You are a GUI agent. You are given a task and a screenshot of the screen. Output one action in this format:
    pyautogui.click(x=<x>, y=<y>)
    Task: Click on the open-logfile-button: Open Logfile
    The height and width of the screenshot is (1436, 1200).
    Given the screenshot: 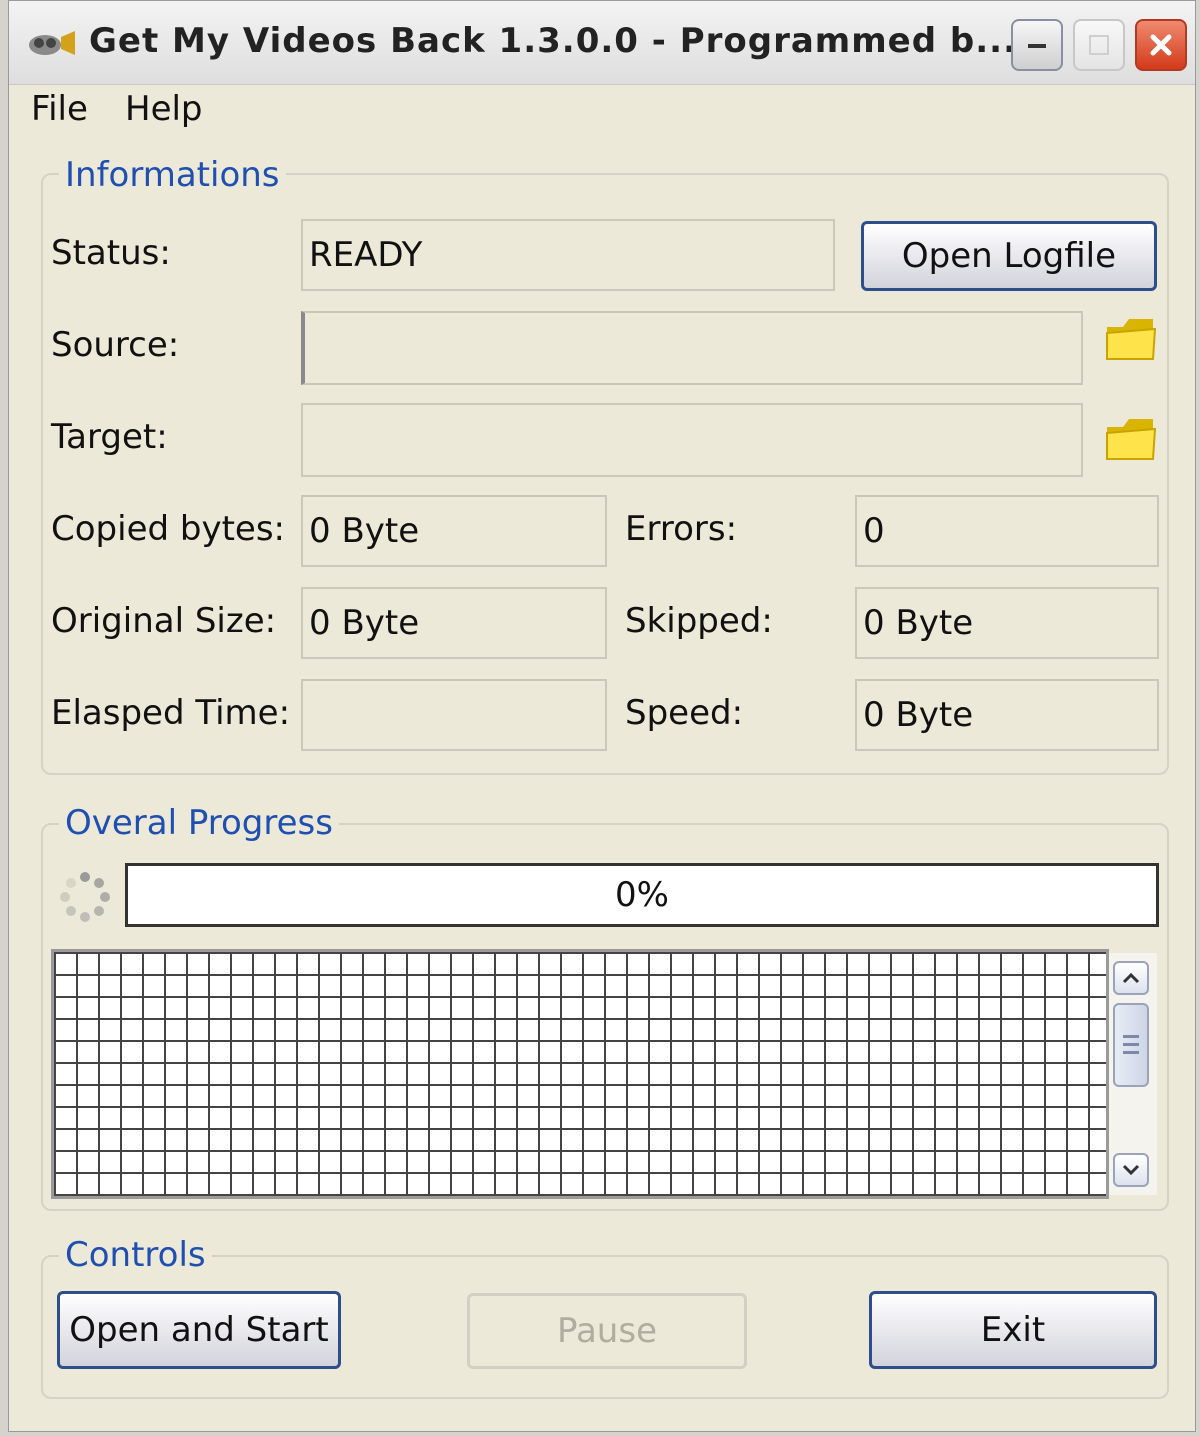 What is the action you would take?
    pyautogui.click(x=1009, y=256)
    